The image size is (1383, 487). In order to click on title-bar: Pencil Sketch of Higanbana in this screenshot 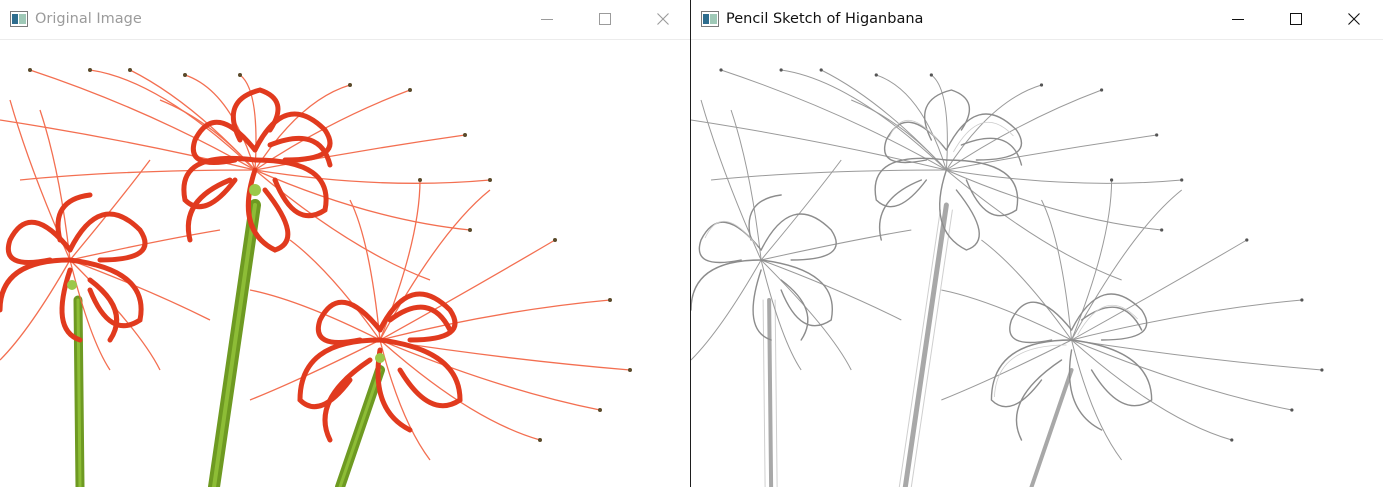, I will do `click(1037, 20)`.